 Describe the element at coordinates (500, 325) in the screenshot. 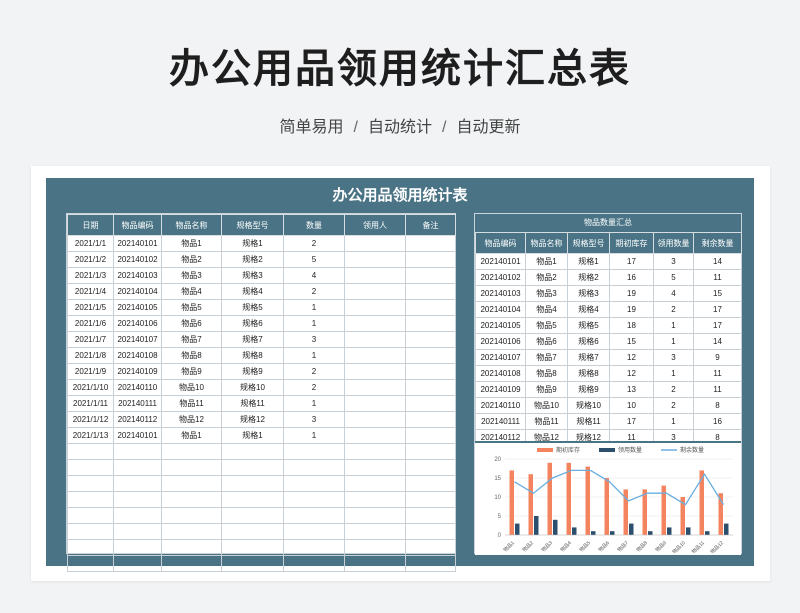

I see `summary-cell: 202140105` at that location.